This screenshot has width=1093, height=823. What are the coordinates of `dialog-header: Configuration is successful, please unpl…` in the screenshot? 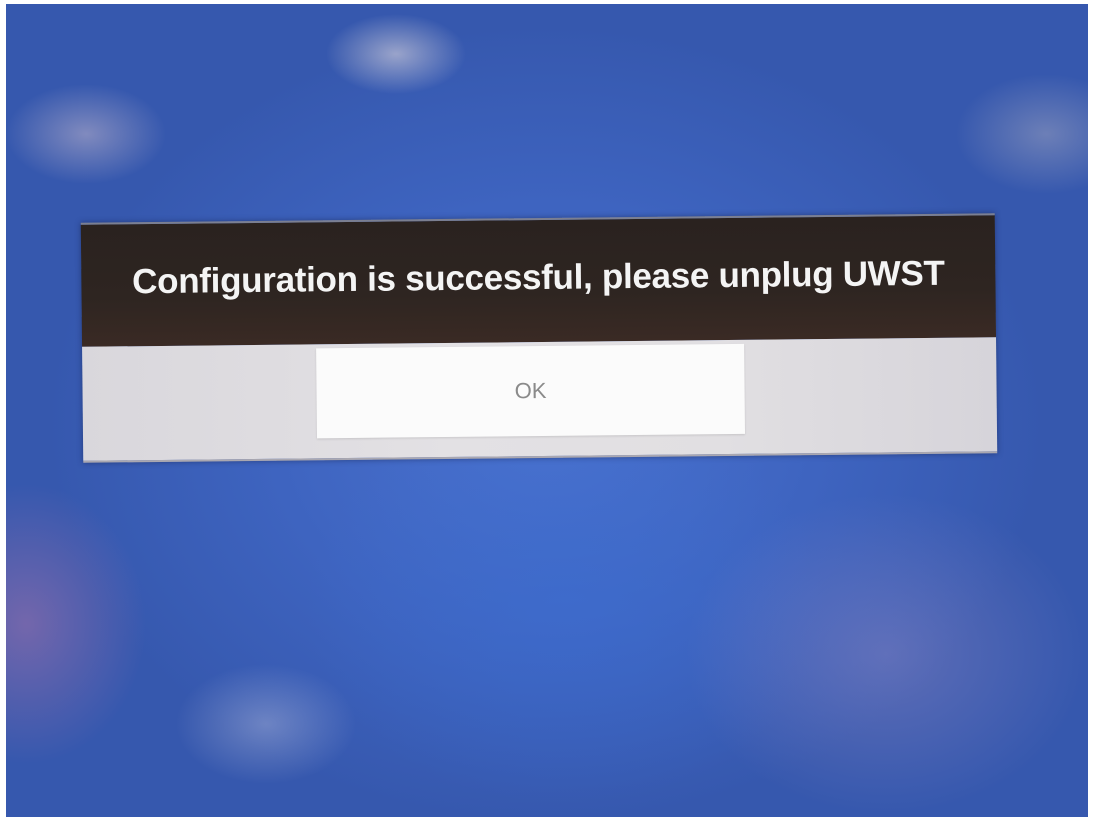 It's located at (538, 280).